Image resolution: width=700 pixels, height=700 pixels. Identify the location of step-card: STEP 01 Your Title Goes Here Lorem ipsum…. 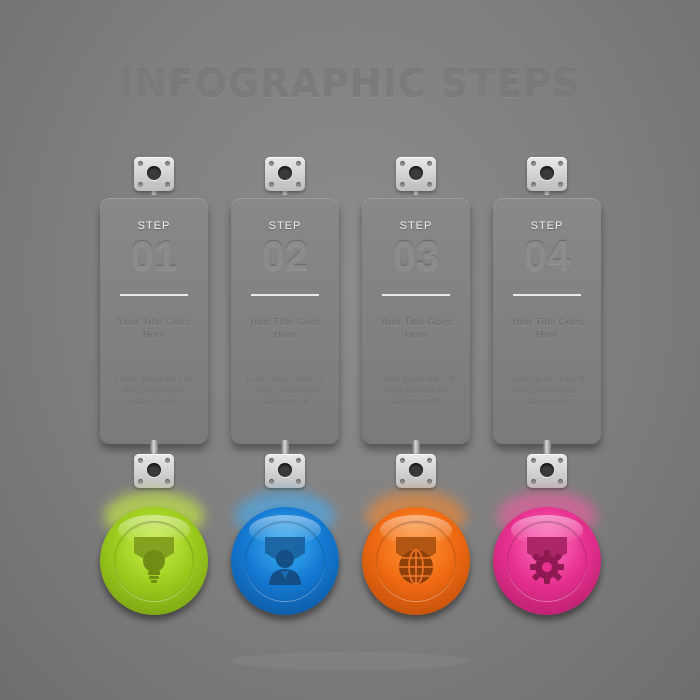
(154, 321).